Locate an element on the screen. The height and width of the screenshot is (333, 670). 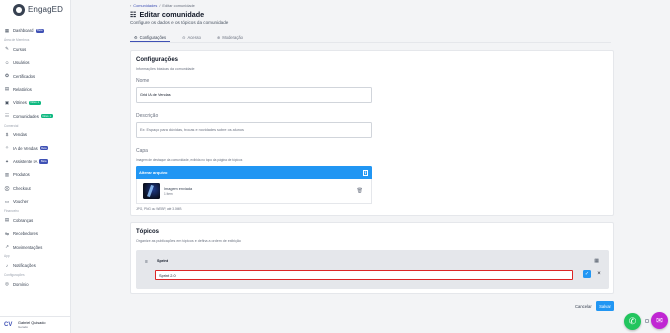
tab-modera-o: ⊕ Moderação is located at coordinates (230, 37).